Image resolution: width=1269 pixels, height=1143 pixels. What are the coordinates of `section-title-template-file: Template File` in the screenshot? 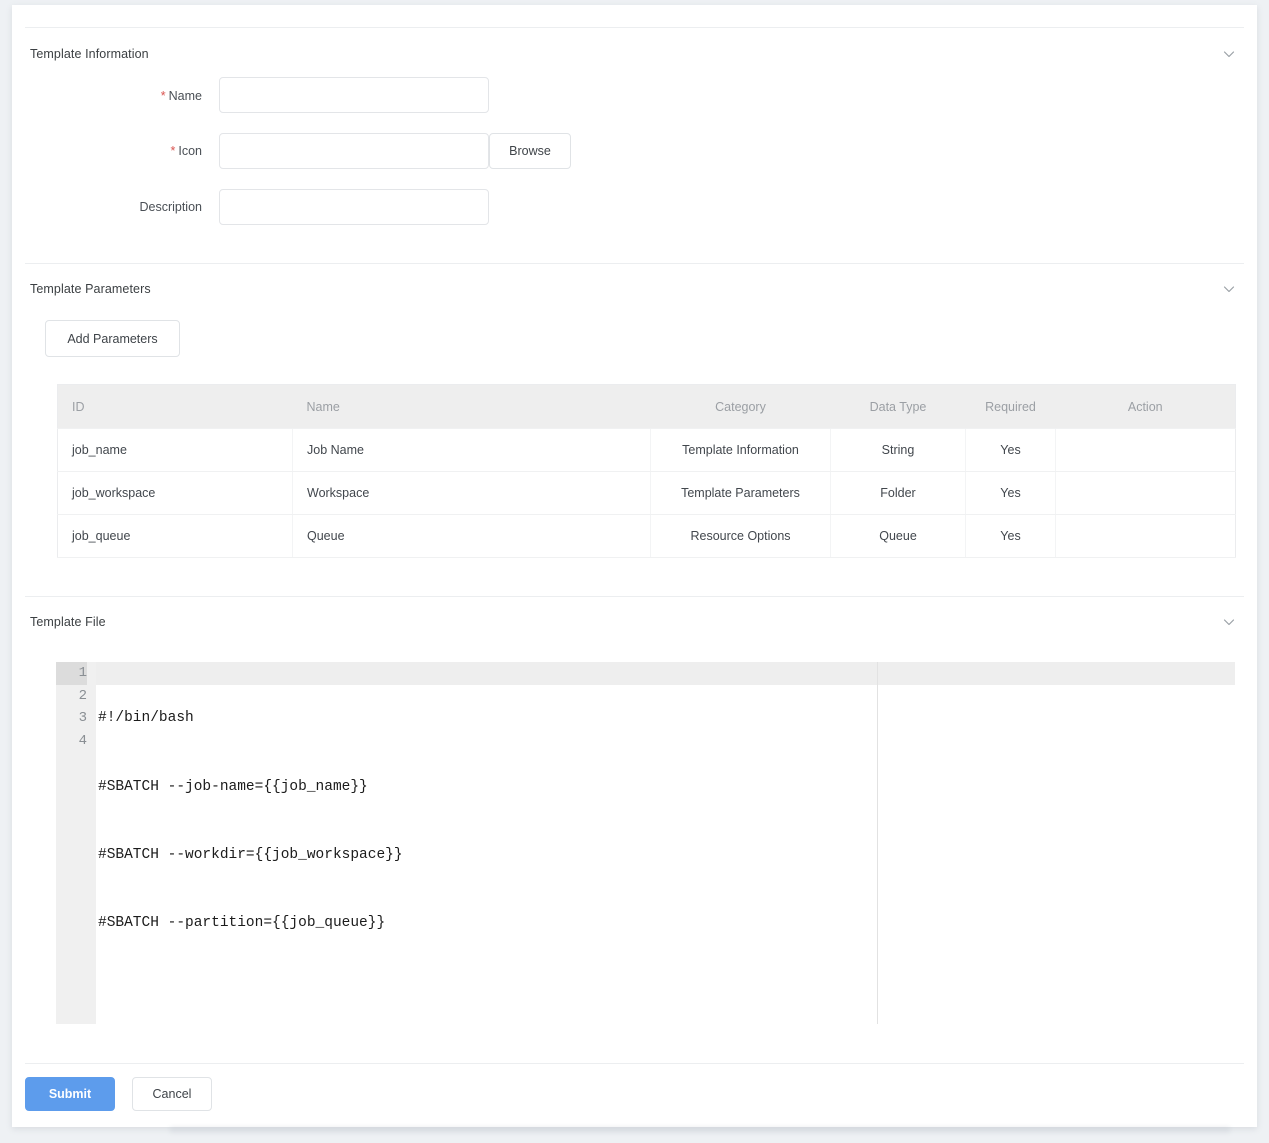 It's located at (68, 622).